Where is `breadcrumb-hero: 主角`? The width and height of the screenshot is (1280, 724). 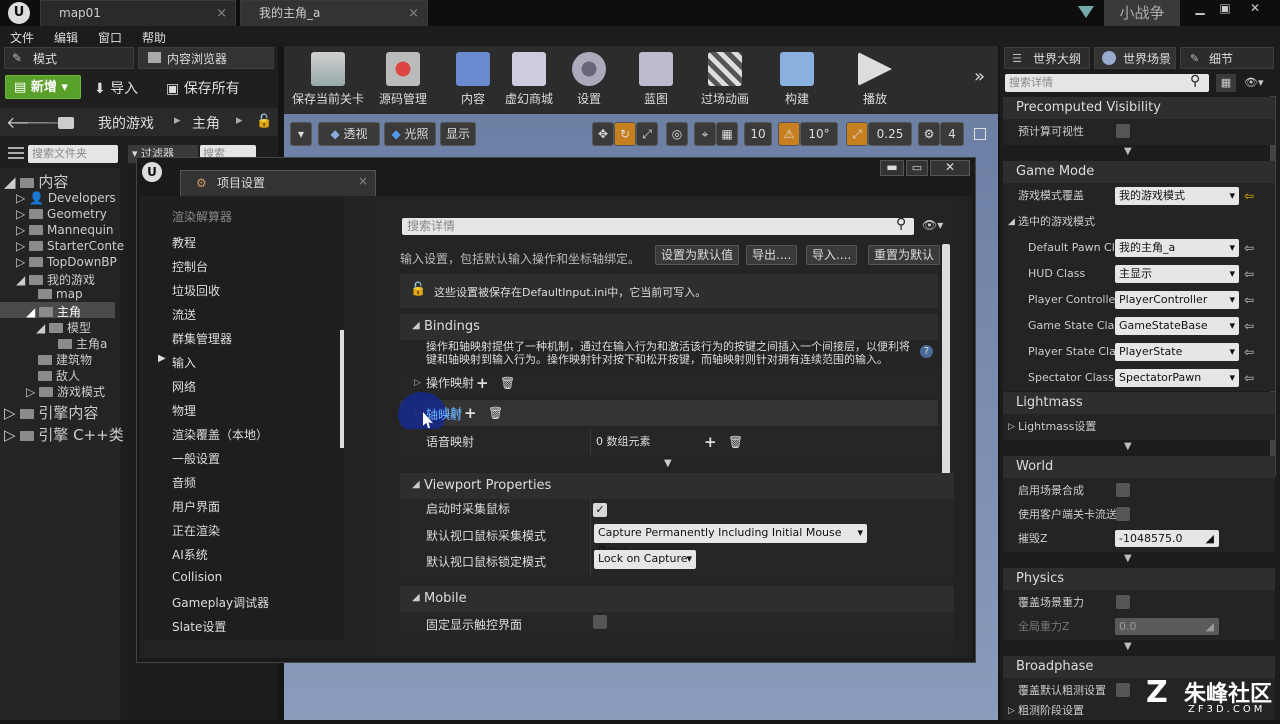 breadcrumb-hero: 主角 is located at coordinates (206, 123).